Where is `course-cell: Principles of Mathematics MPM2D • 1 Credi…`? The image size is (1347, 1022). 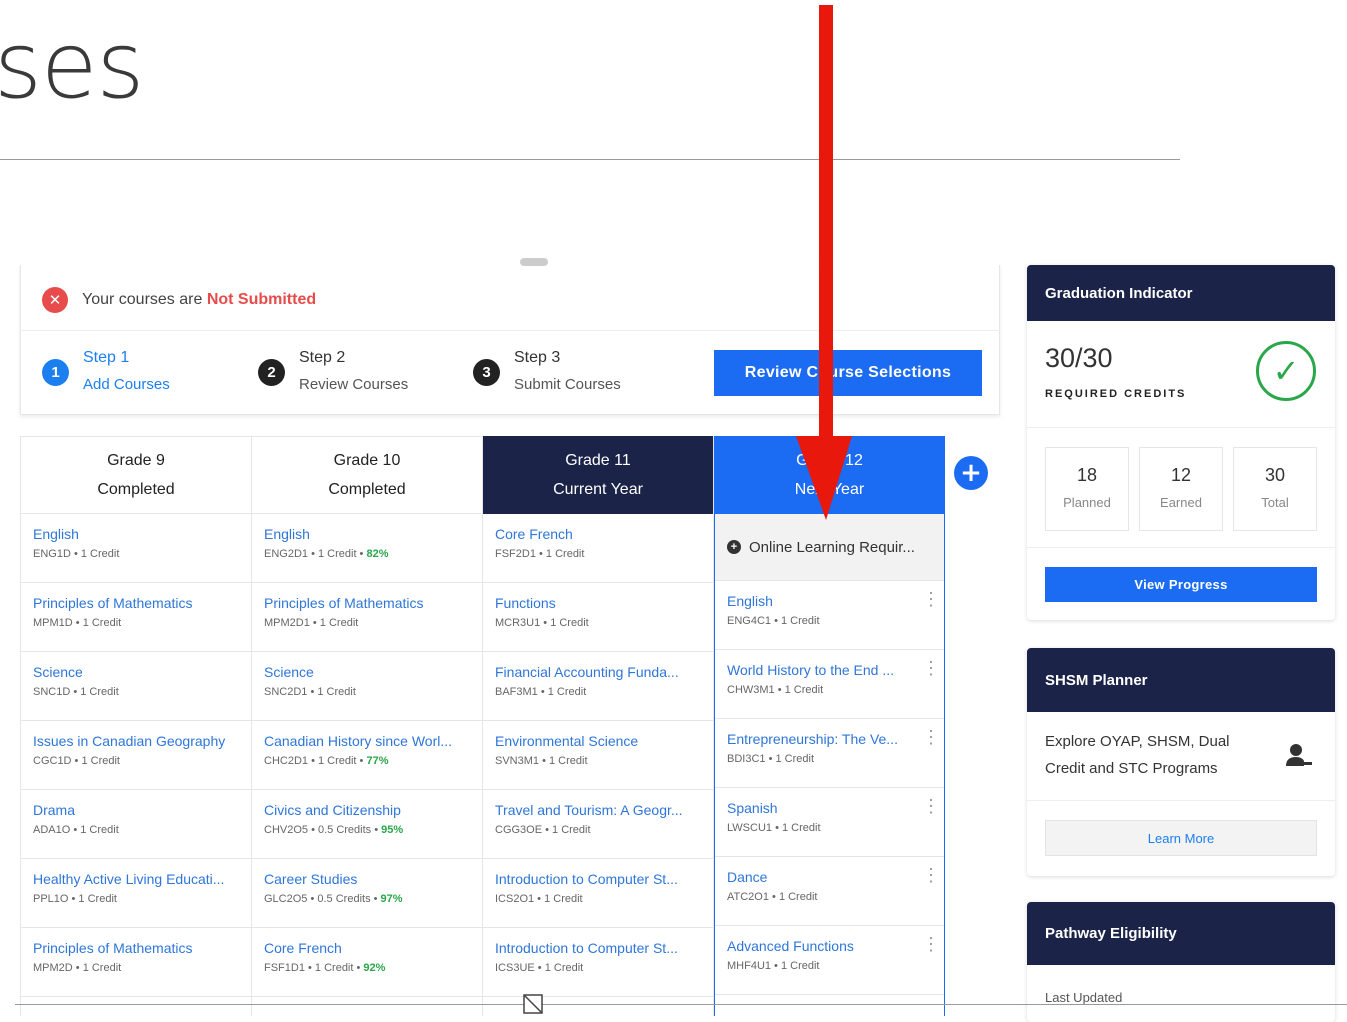
course-cell: Principles of Mathematics MPM2D • 1 Credi… is located at coordinates (136, 962).